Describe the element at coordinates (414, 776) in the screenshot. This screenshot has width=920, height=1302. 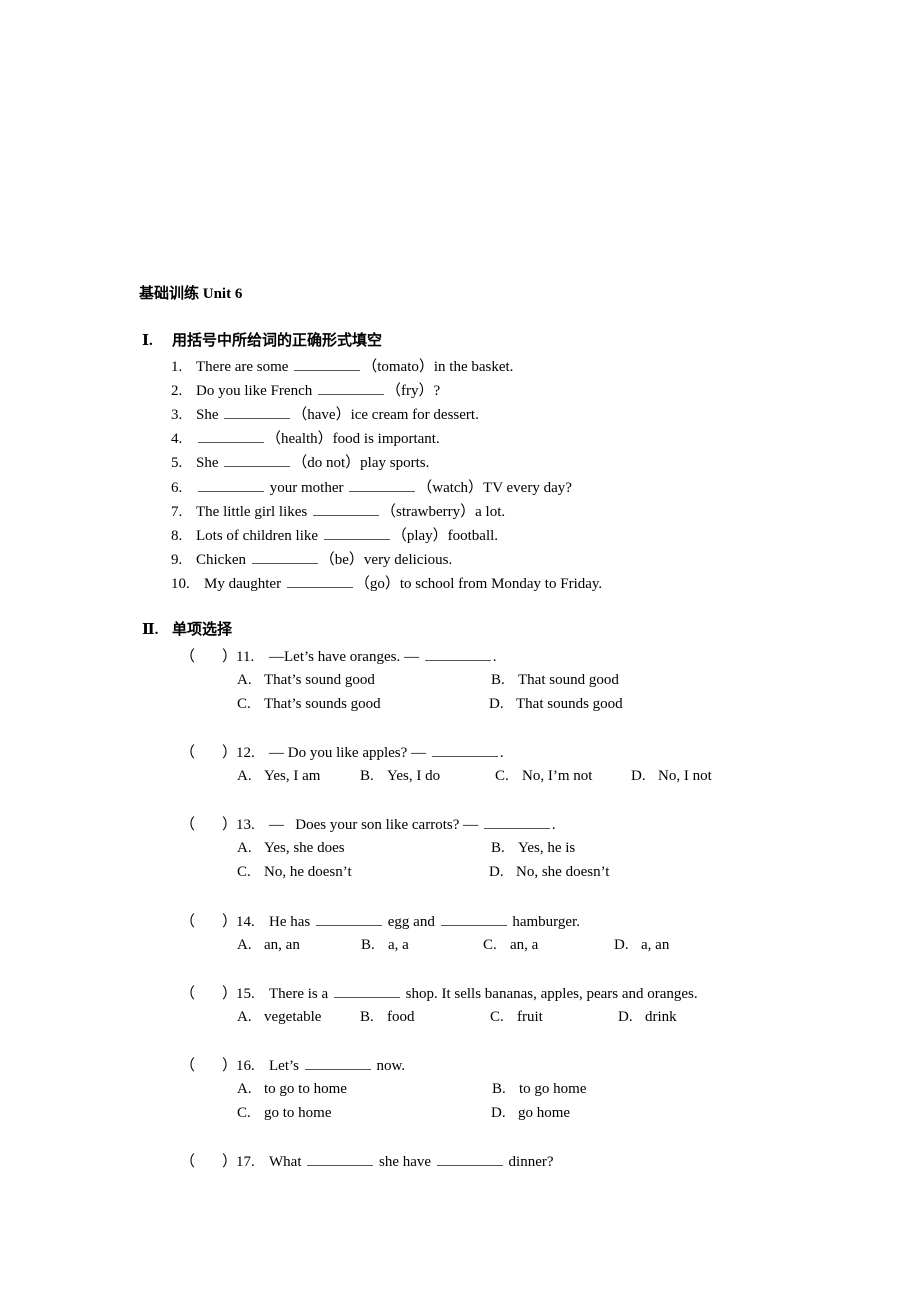
I see `option-text: Yes, I do` at that location.